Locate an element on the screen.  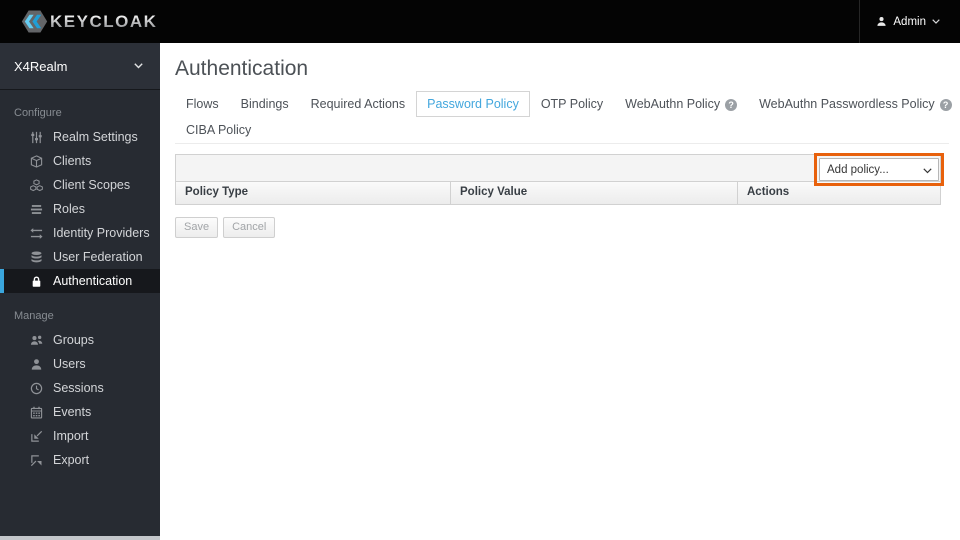
lock-icon is located at coordinates (36, 281).